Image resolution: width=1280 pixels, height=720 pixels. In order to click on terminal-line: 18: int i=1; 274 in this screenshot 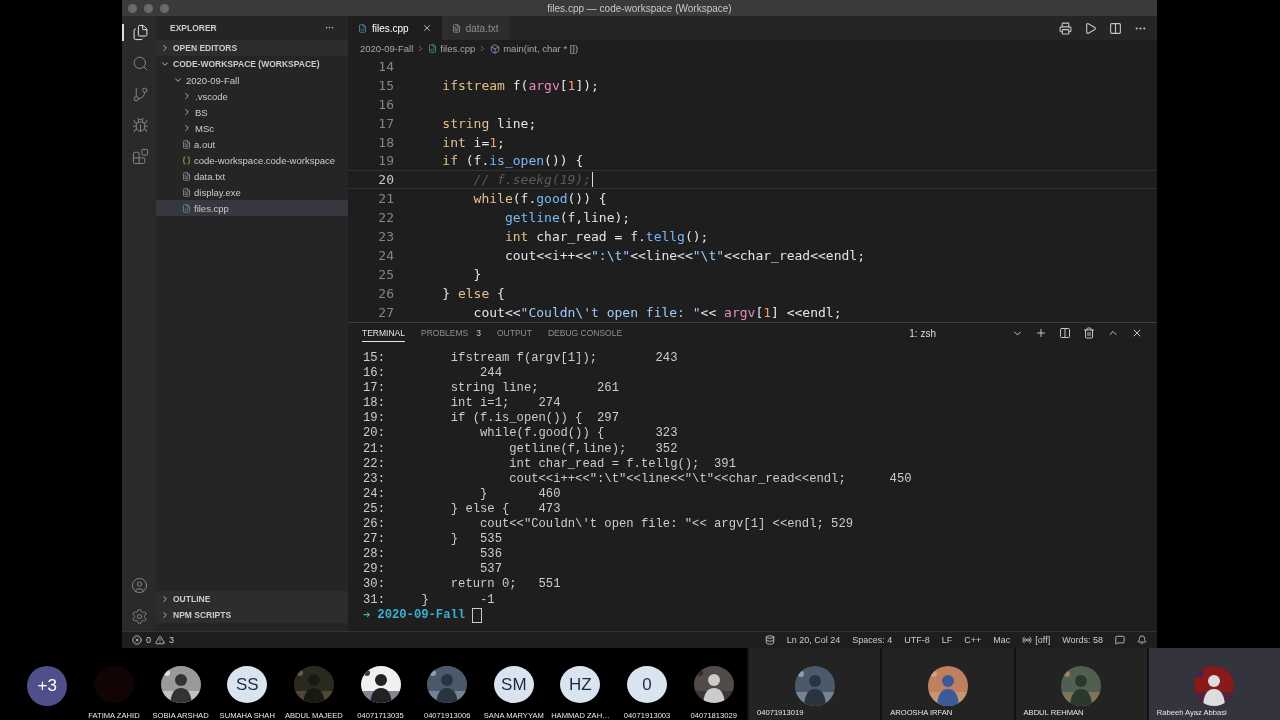, I will do `click(462, 404)`.